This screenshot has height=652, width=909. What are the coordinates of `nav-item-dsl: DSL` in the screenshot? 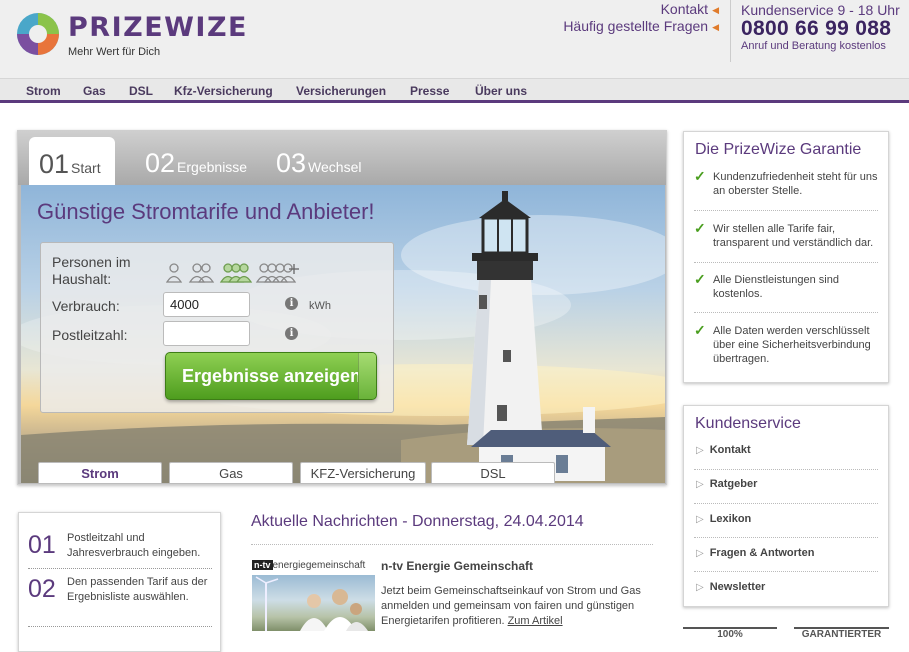 It's located at (141, 91).